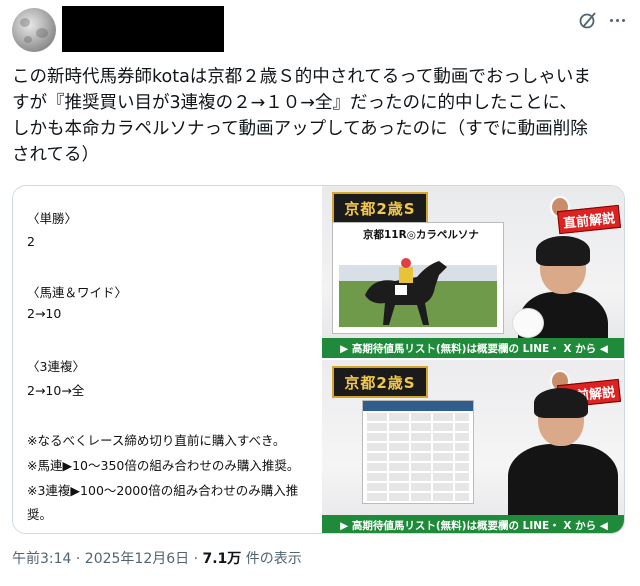 The image size is (640, 586). What do you see at coordinates (584, 215) in the screenshot?
I see `chokuzen-badge: 直前解説` at bounding box center [584, 215].